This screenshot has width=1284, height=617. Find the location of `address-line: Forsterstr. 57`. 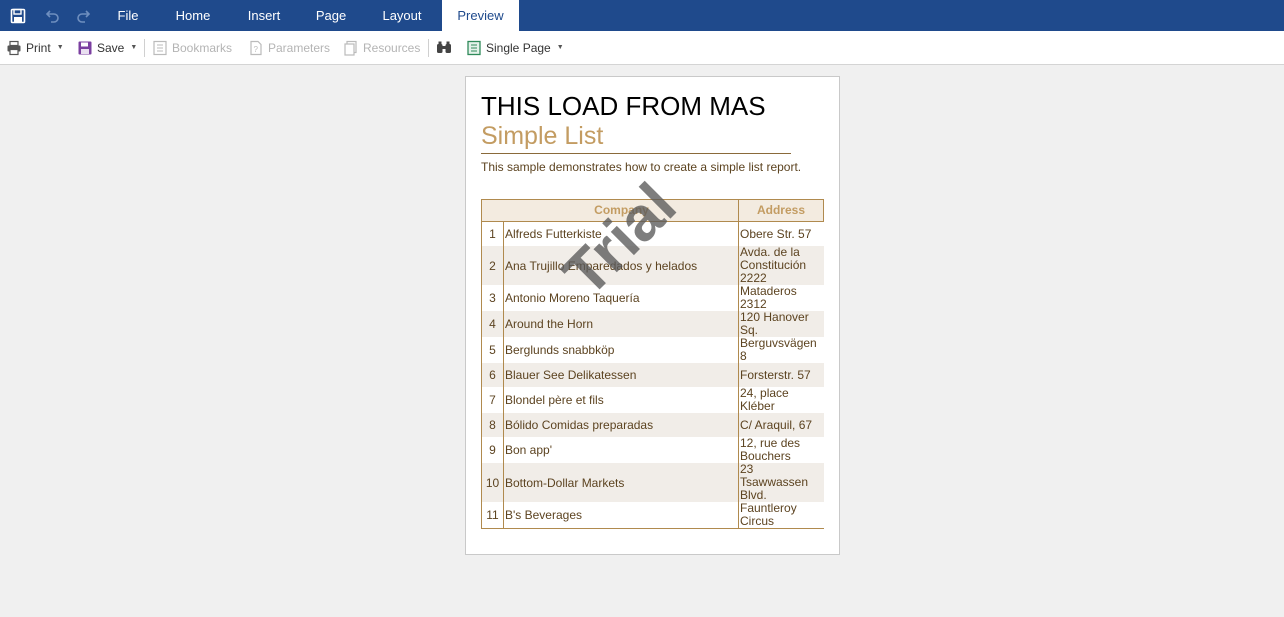

address-line: Forsterstr. 57 is located at coordinates (775, 374).